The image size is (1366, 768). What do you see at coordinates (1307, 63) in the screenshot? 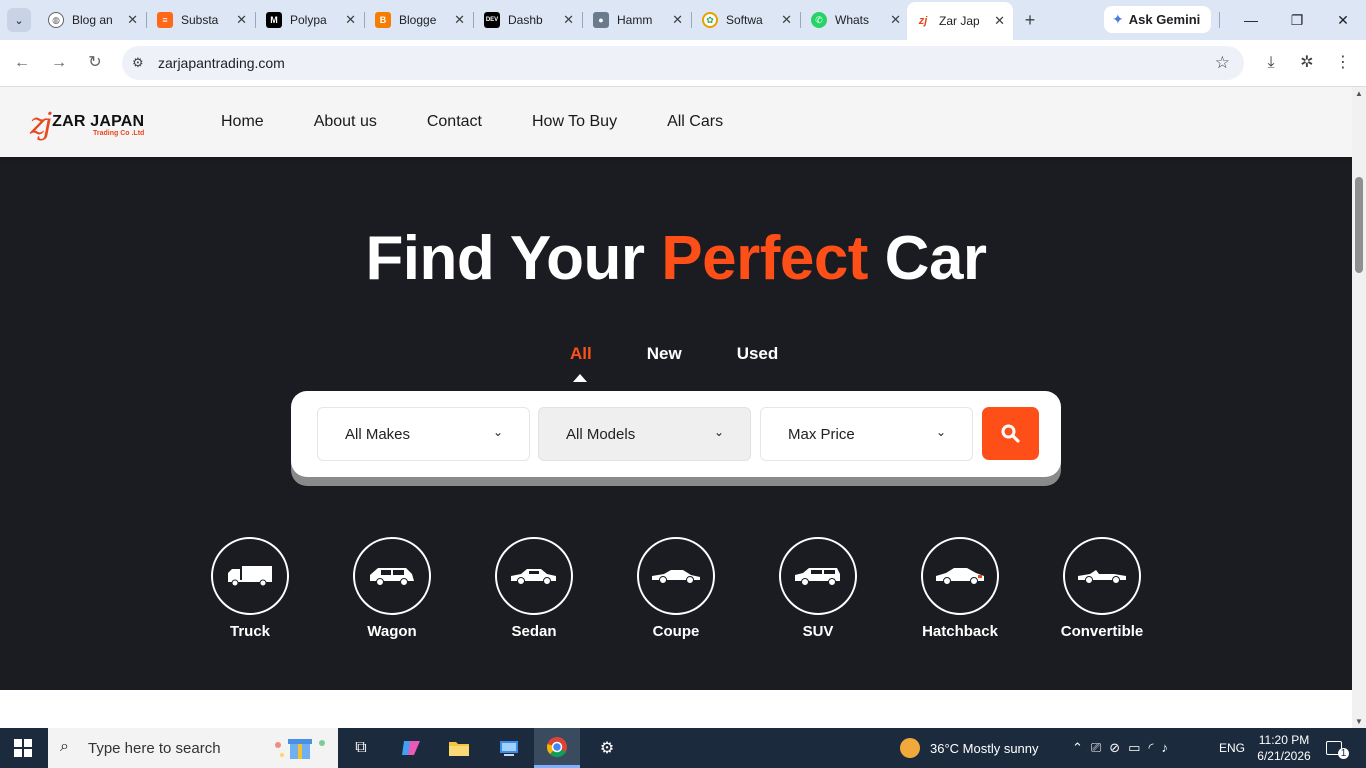
I see `extension-icon: ✲` at bounding box center [1307, 63].